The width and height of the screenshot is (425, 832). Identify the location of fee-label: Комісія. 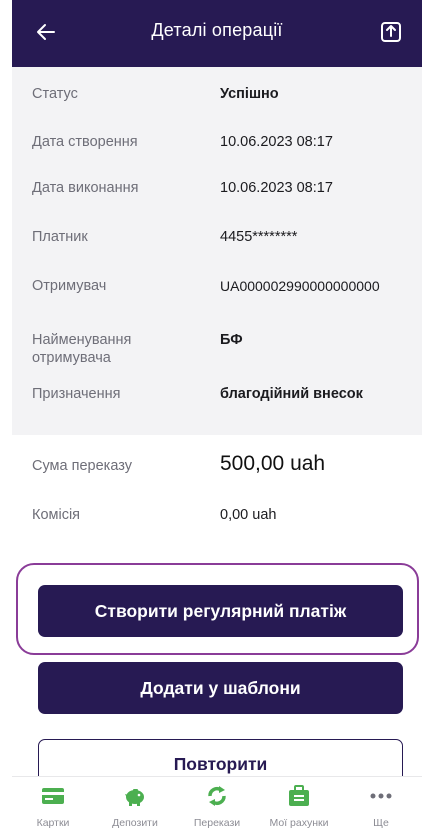
(56, 515).